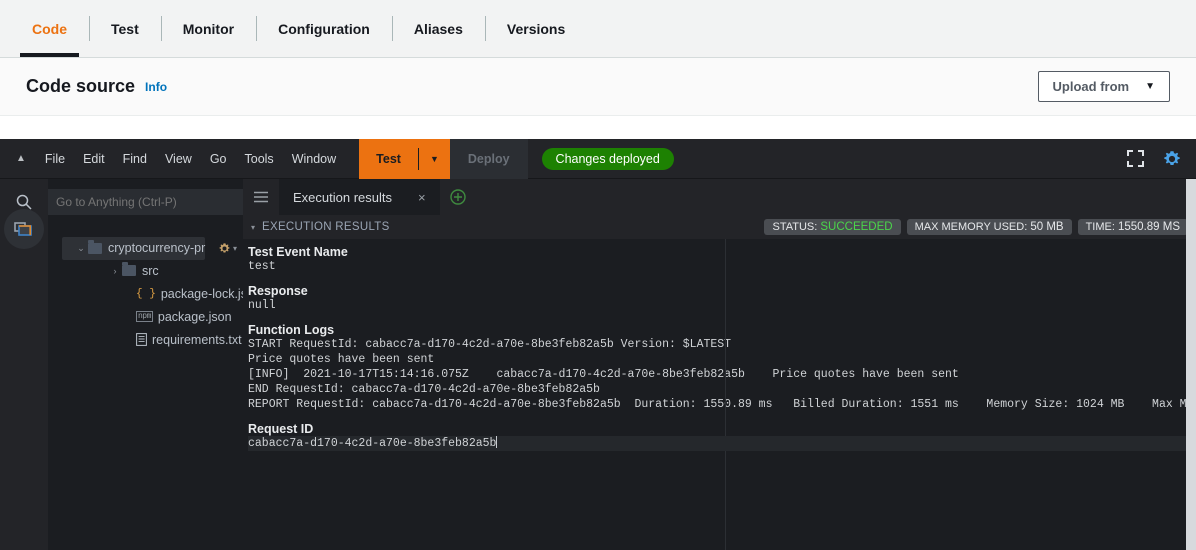 The height and width of the screenshot is (550, 1196). Describe the element at coordinates (1150, 86) in the screenshot. I see `chevron-down-icon: ▼` at that location.